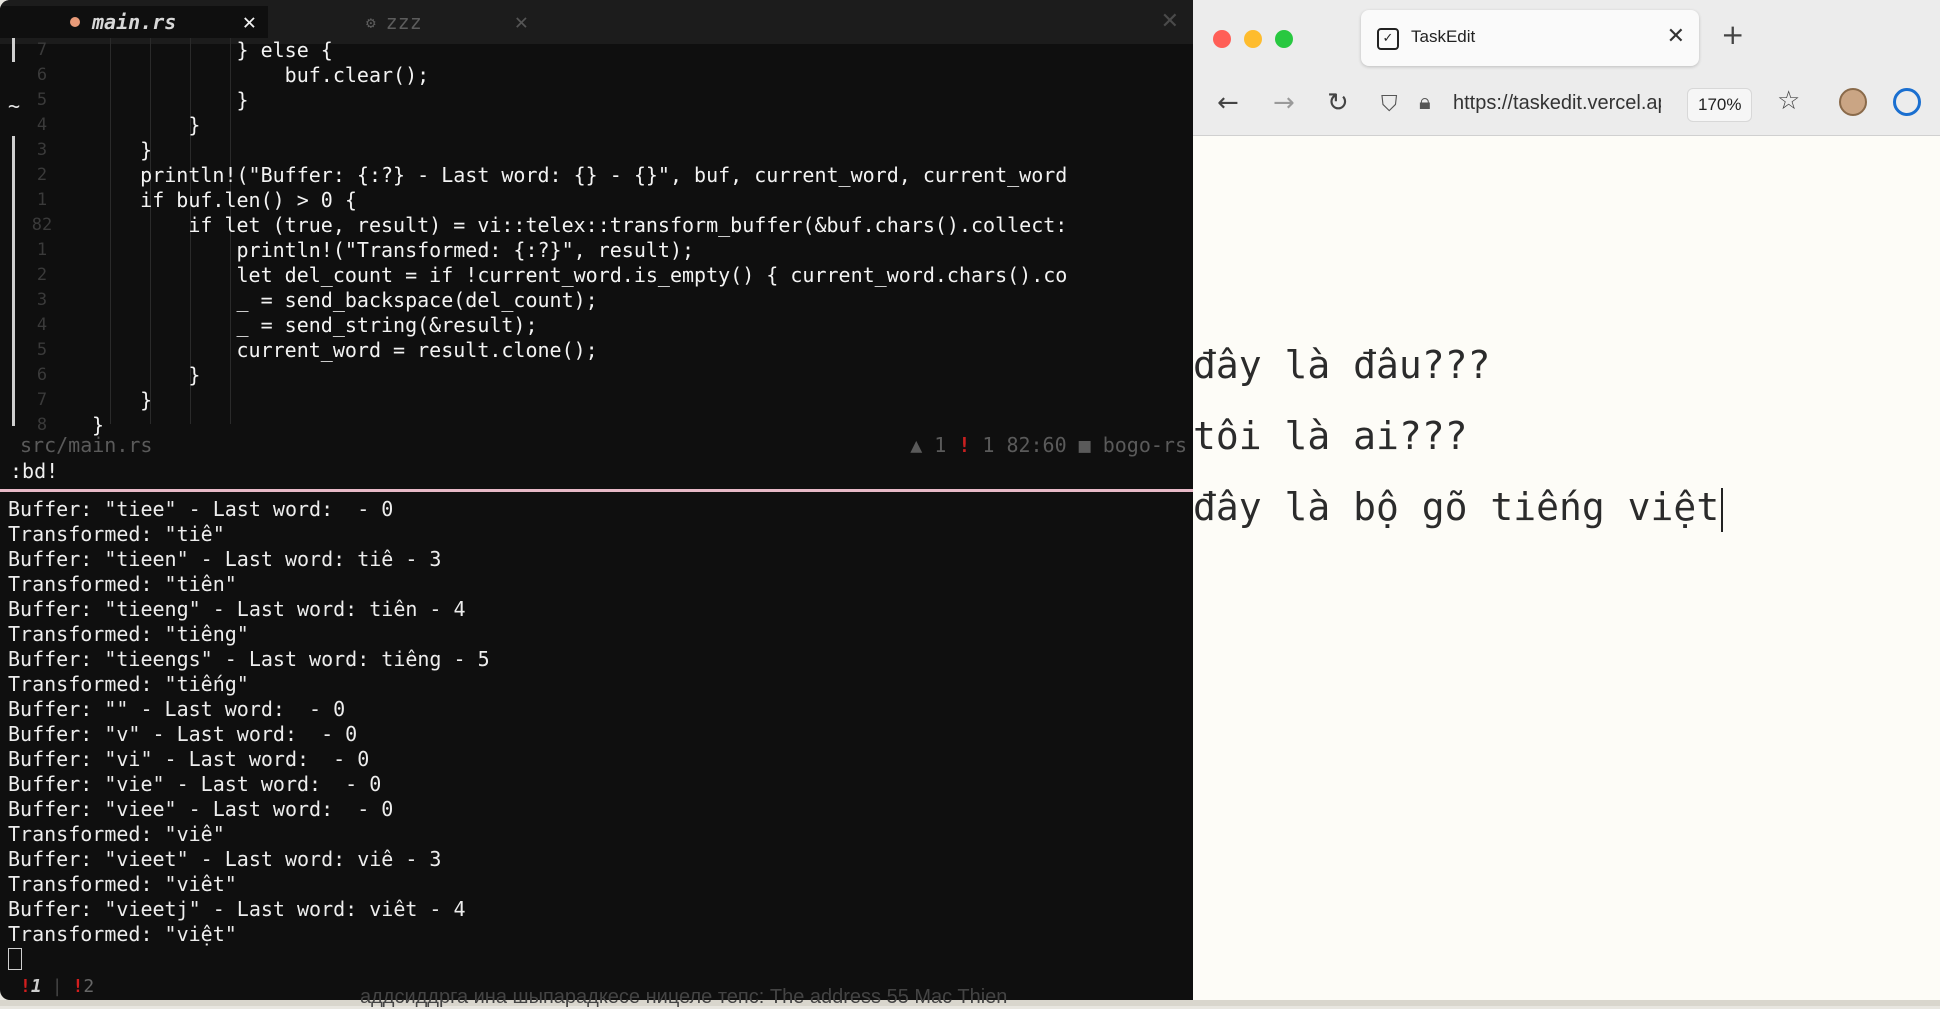 The height and width of the screenshot is (1009, 1940). I want to click on code-text: buf.clear();, so click(261, 75).